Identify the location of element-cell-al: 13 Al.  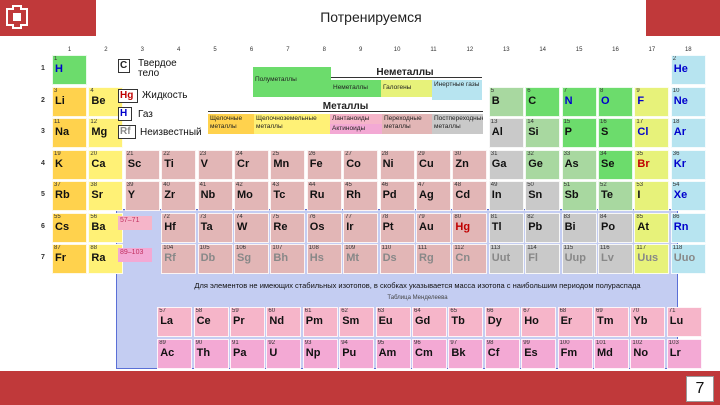
(506, 133).